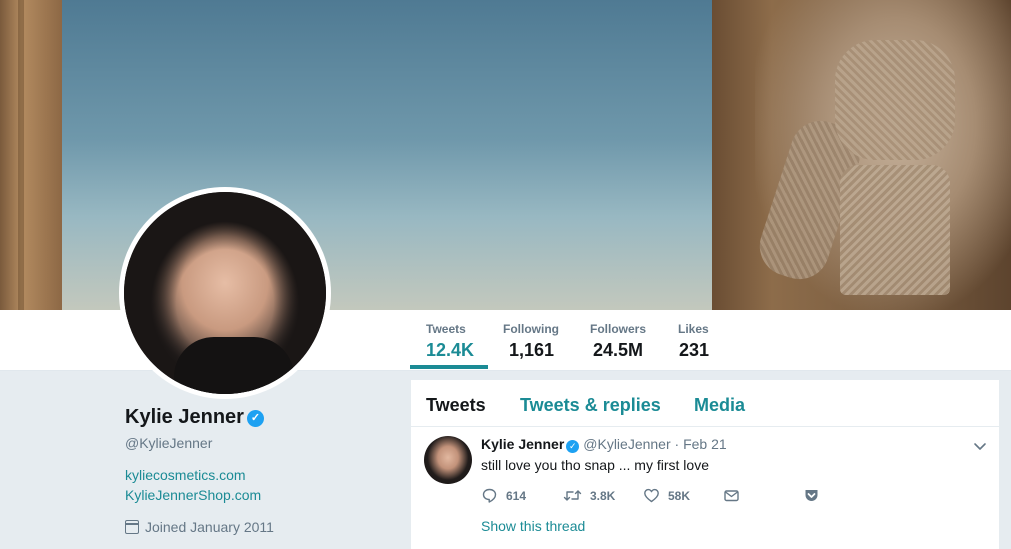  I want to click on direct-message-button, so click(735, 495).